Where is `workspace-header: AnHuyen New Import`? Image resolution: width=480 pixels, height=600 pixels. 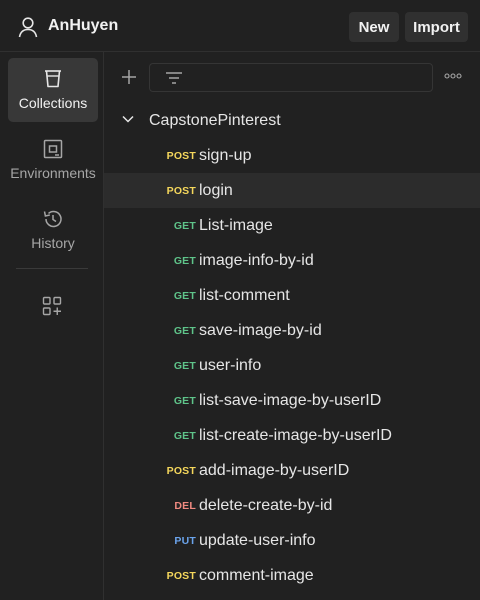 workspace-header: AnHuyen New Import is located at coordinates (240, 26).